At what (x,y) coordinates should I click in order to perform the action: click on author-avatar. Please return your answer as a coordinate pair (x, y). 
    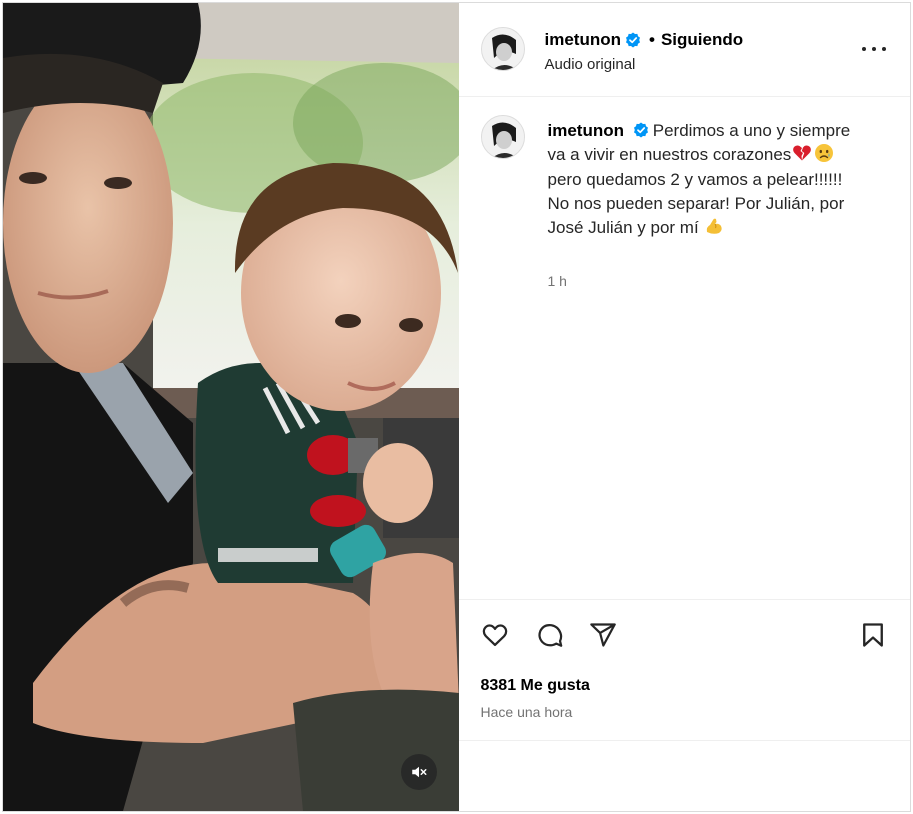
    Looking at the image, I should click on (502, 49).